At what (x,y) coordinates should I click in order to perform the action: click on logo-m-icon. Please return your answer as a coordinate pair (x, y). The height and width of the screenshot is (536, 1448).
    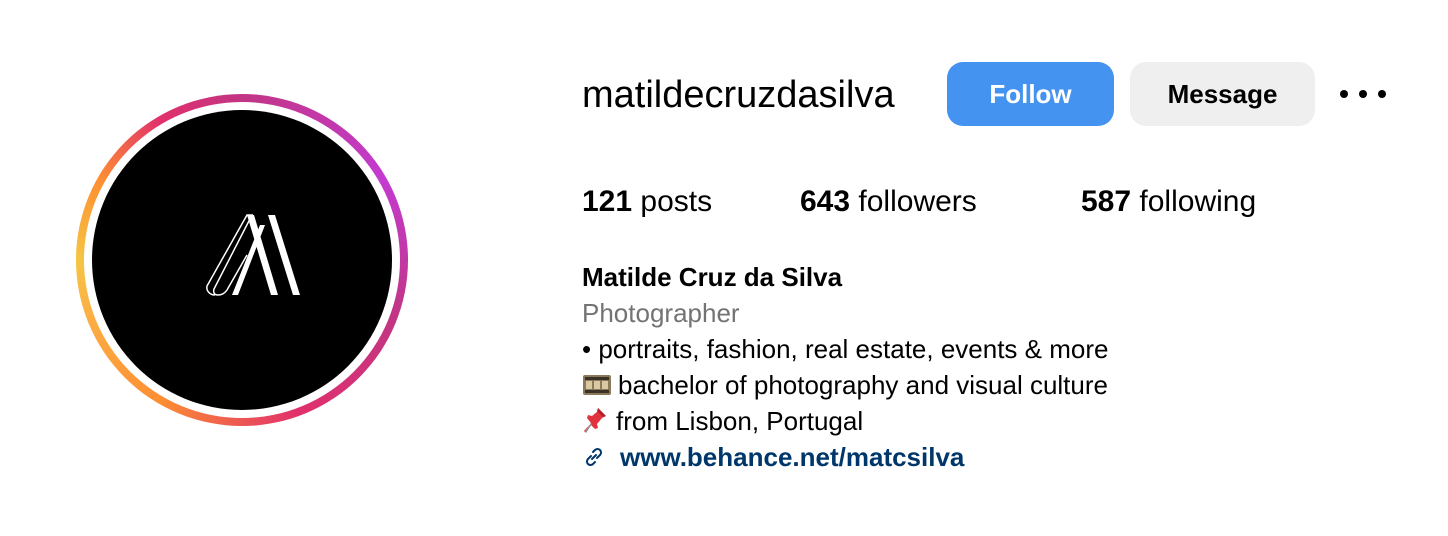
    Looking at the image, I should click on (253, 255).